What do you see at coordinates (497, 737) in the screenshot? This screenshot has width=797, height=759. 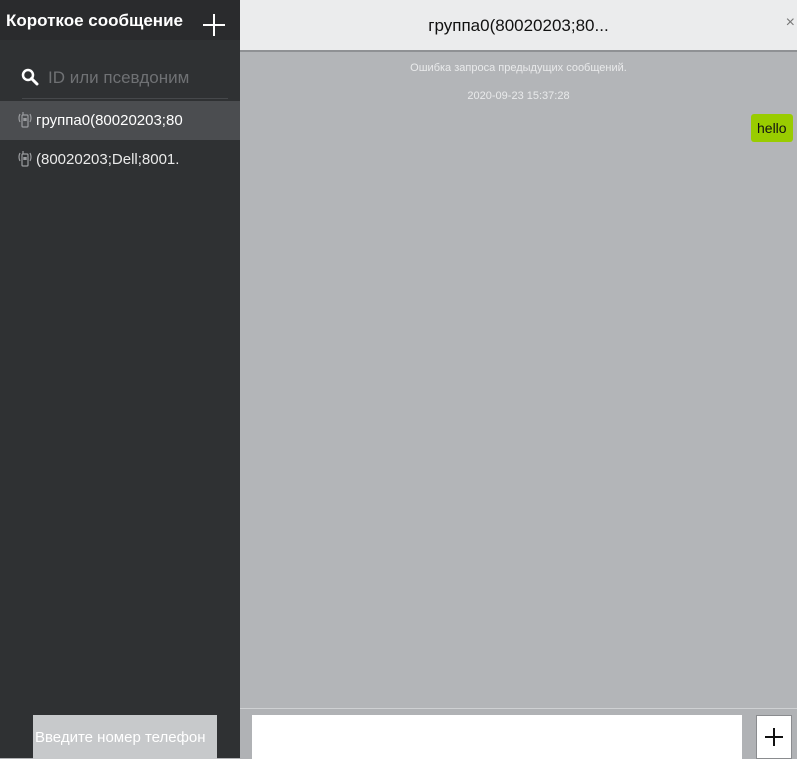 I see `message-input` at bounding box center [497, 737].